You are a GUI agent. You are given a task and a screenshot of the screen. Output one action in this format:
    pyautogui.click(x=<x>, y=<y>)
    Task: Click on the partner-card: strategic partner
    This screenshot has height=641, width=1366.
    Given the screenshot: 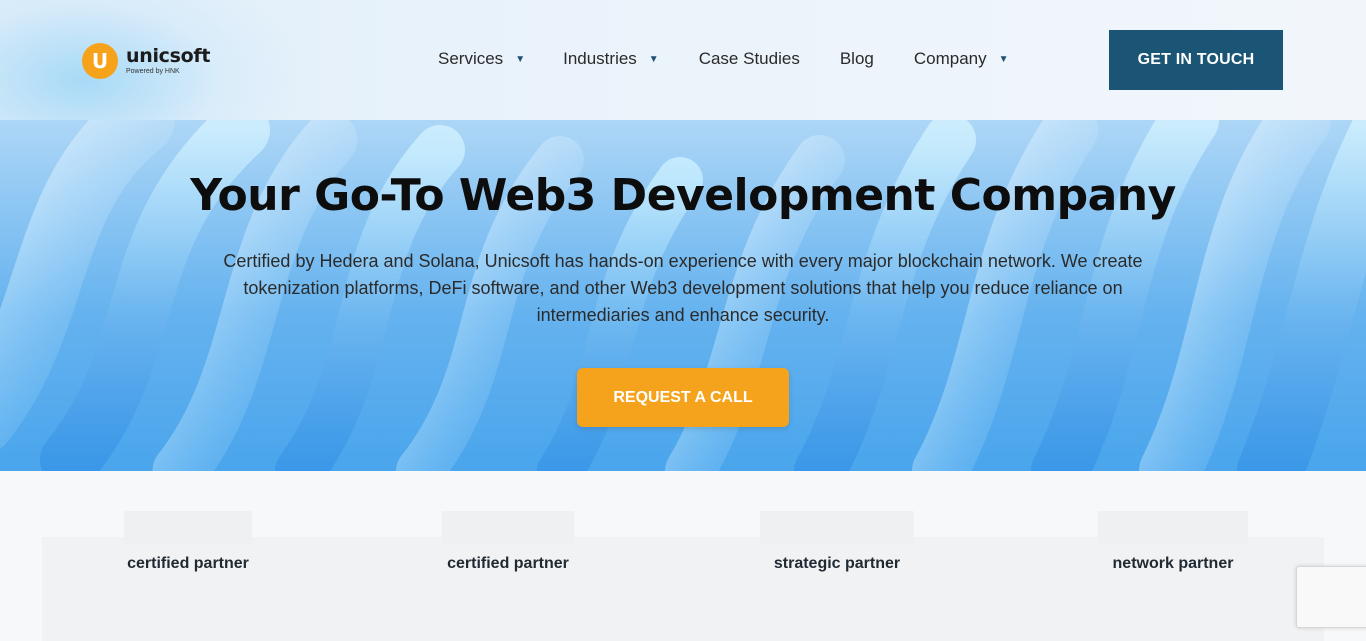 What is the action you would take?
    pyautogui.click(x=837, y=542)
    